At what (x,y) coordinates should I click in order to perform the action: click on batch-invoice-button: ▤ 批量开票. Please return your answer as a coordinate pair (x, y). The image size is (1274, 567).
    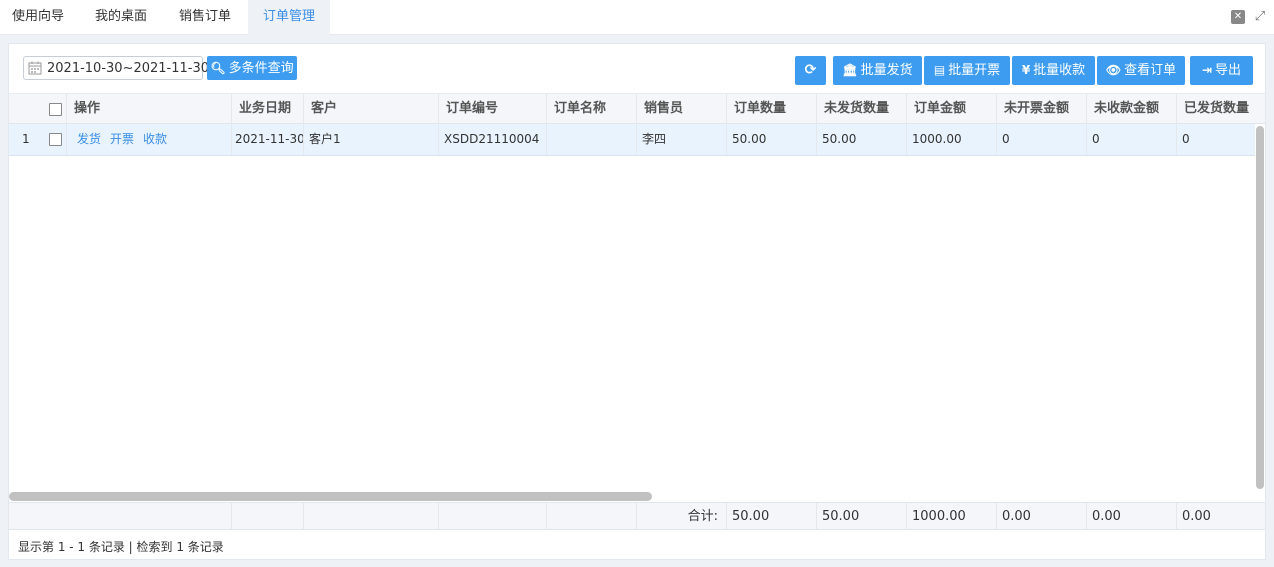
    Looking at the image, I should click on (967, 70).